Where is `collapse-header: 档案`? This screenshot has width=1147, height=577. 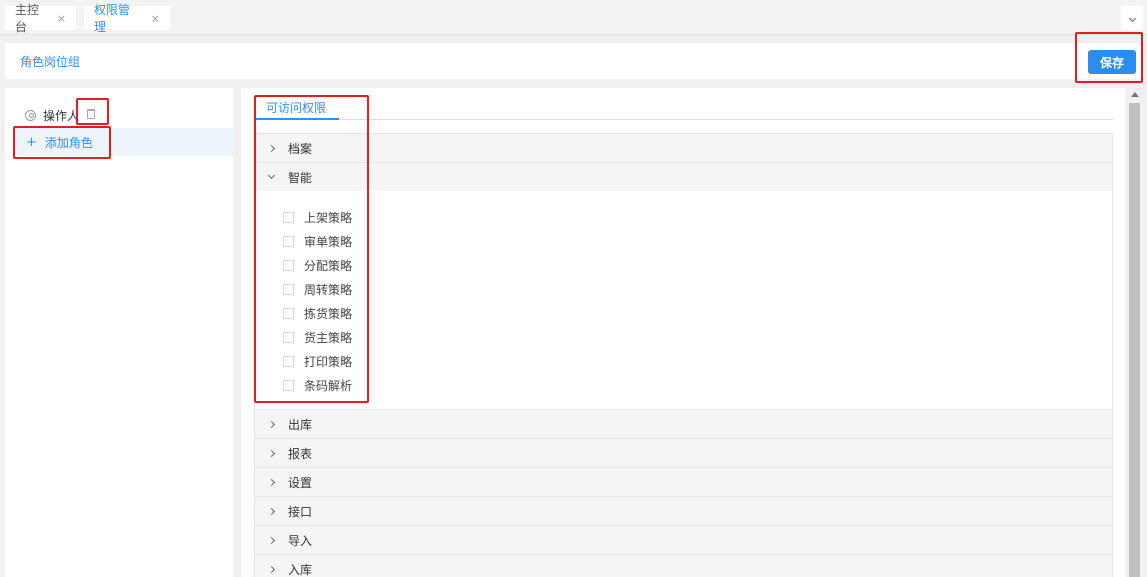
collapse-header: 档案 is located at coordinates (683, 148).